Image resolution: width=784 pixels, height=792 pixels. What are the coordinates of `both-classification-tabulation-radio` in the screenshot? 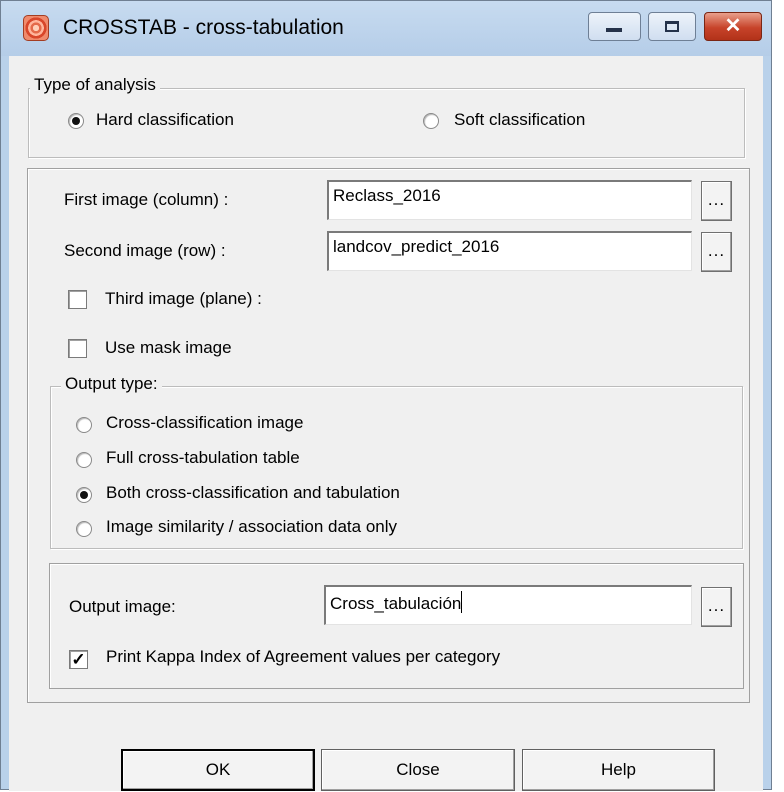 It's located at (84, 495).